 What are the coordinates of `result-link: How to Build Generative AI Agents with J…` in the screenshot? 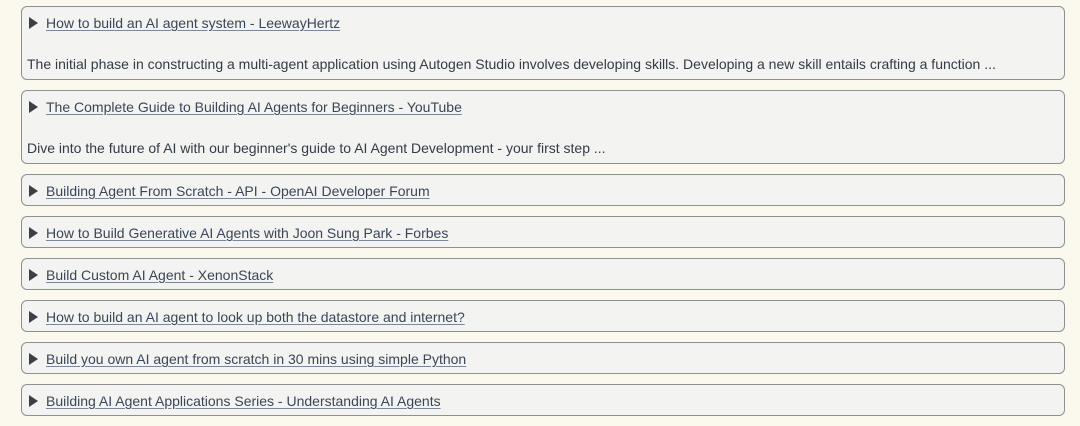 It's located at (247, 233).